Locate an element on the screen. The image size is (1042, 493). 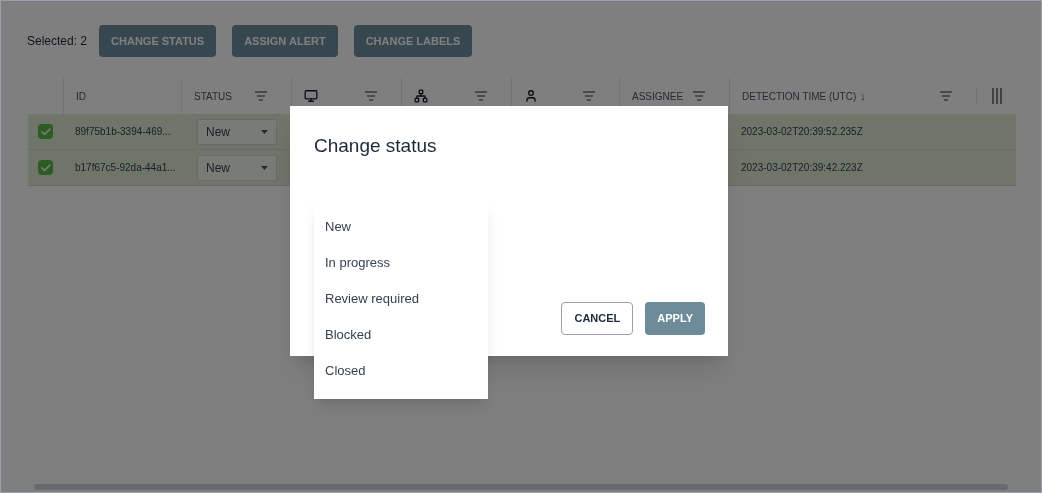
table-cell-text: 2023-03-02T20:39:52.235Z is located at coordinates (802, 132).